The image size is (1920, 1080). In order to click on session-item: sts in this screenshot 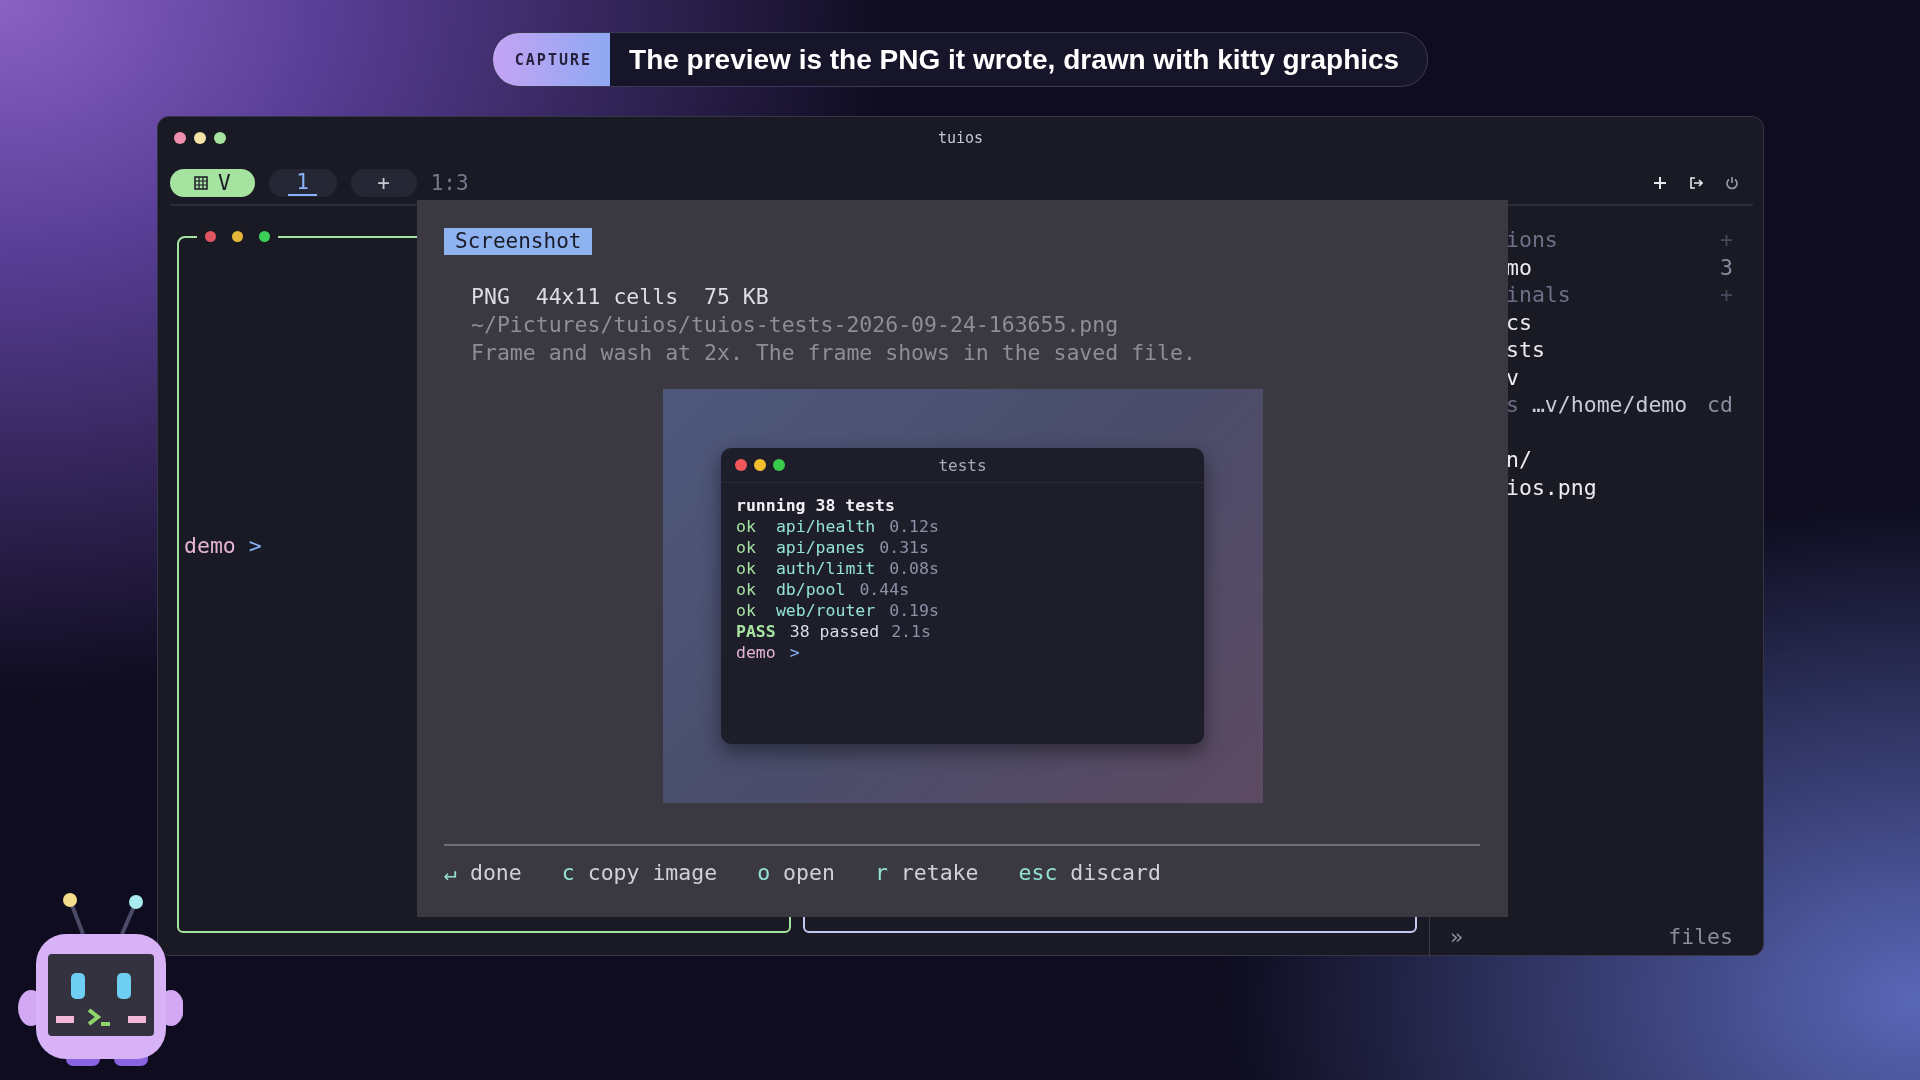, I will do `click(1525, 349)`.